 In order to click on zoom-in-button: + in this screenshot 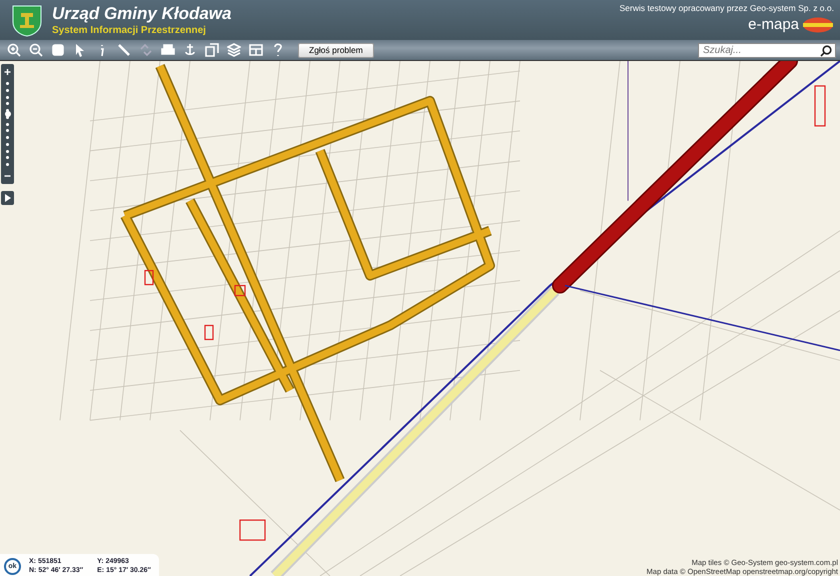, I will do `click(7, 72)`.